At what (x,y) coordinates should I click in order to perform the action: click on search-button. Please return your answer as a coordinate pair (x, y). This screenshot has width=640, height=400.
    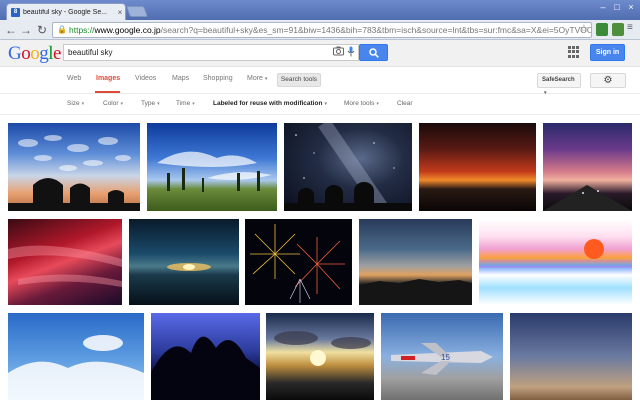
    Looking at the image, I should click on (373, 52).